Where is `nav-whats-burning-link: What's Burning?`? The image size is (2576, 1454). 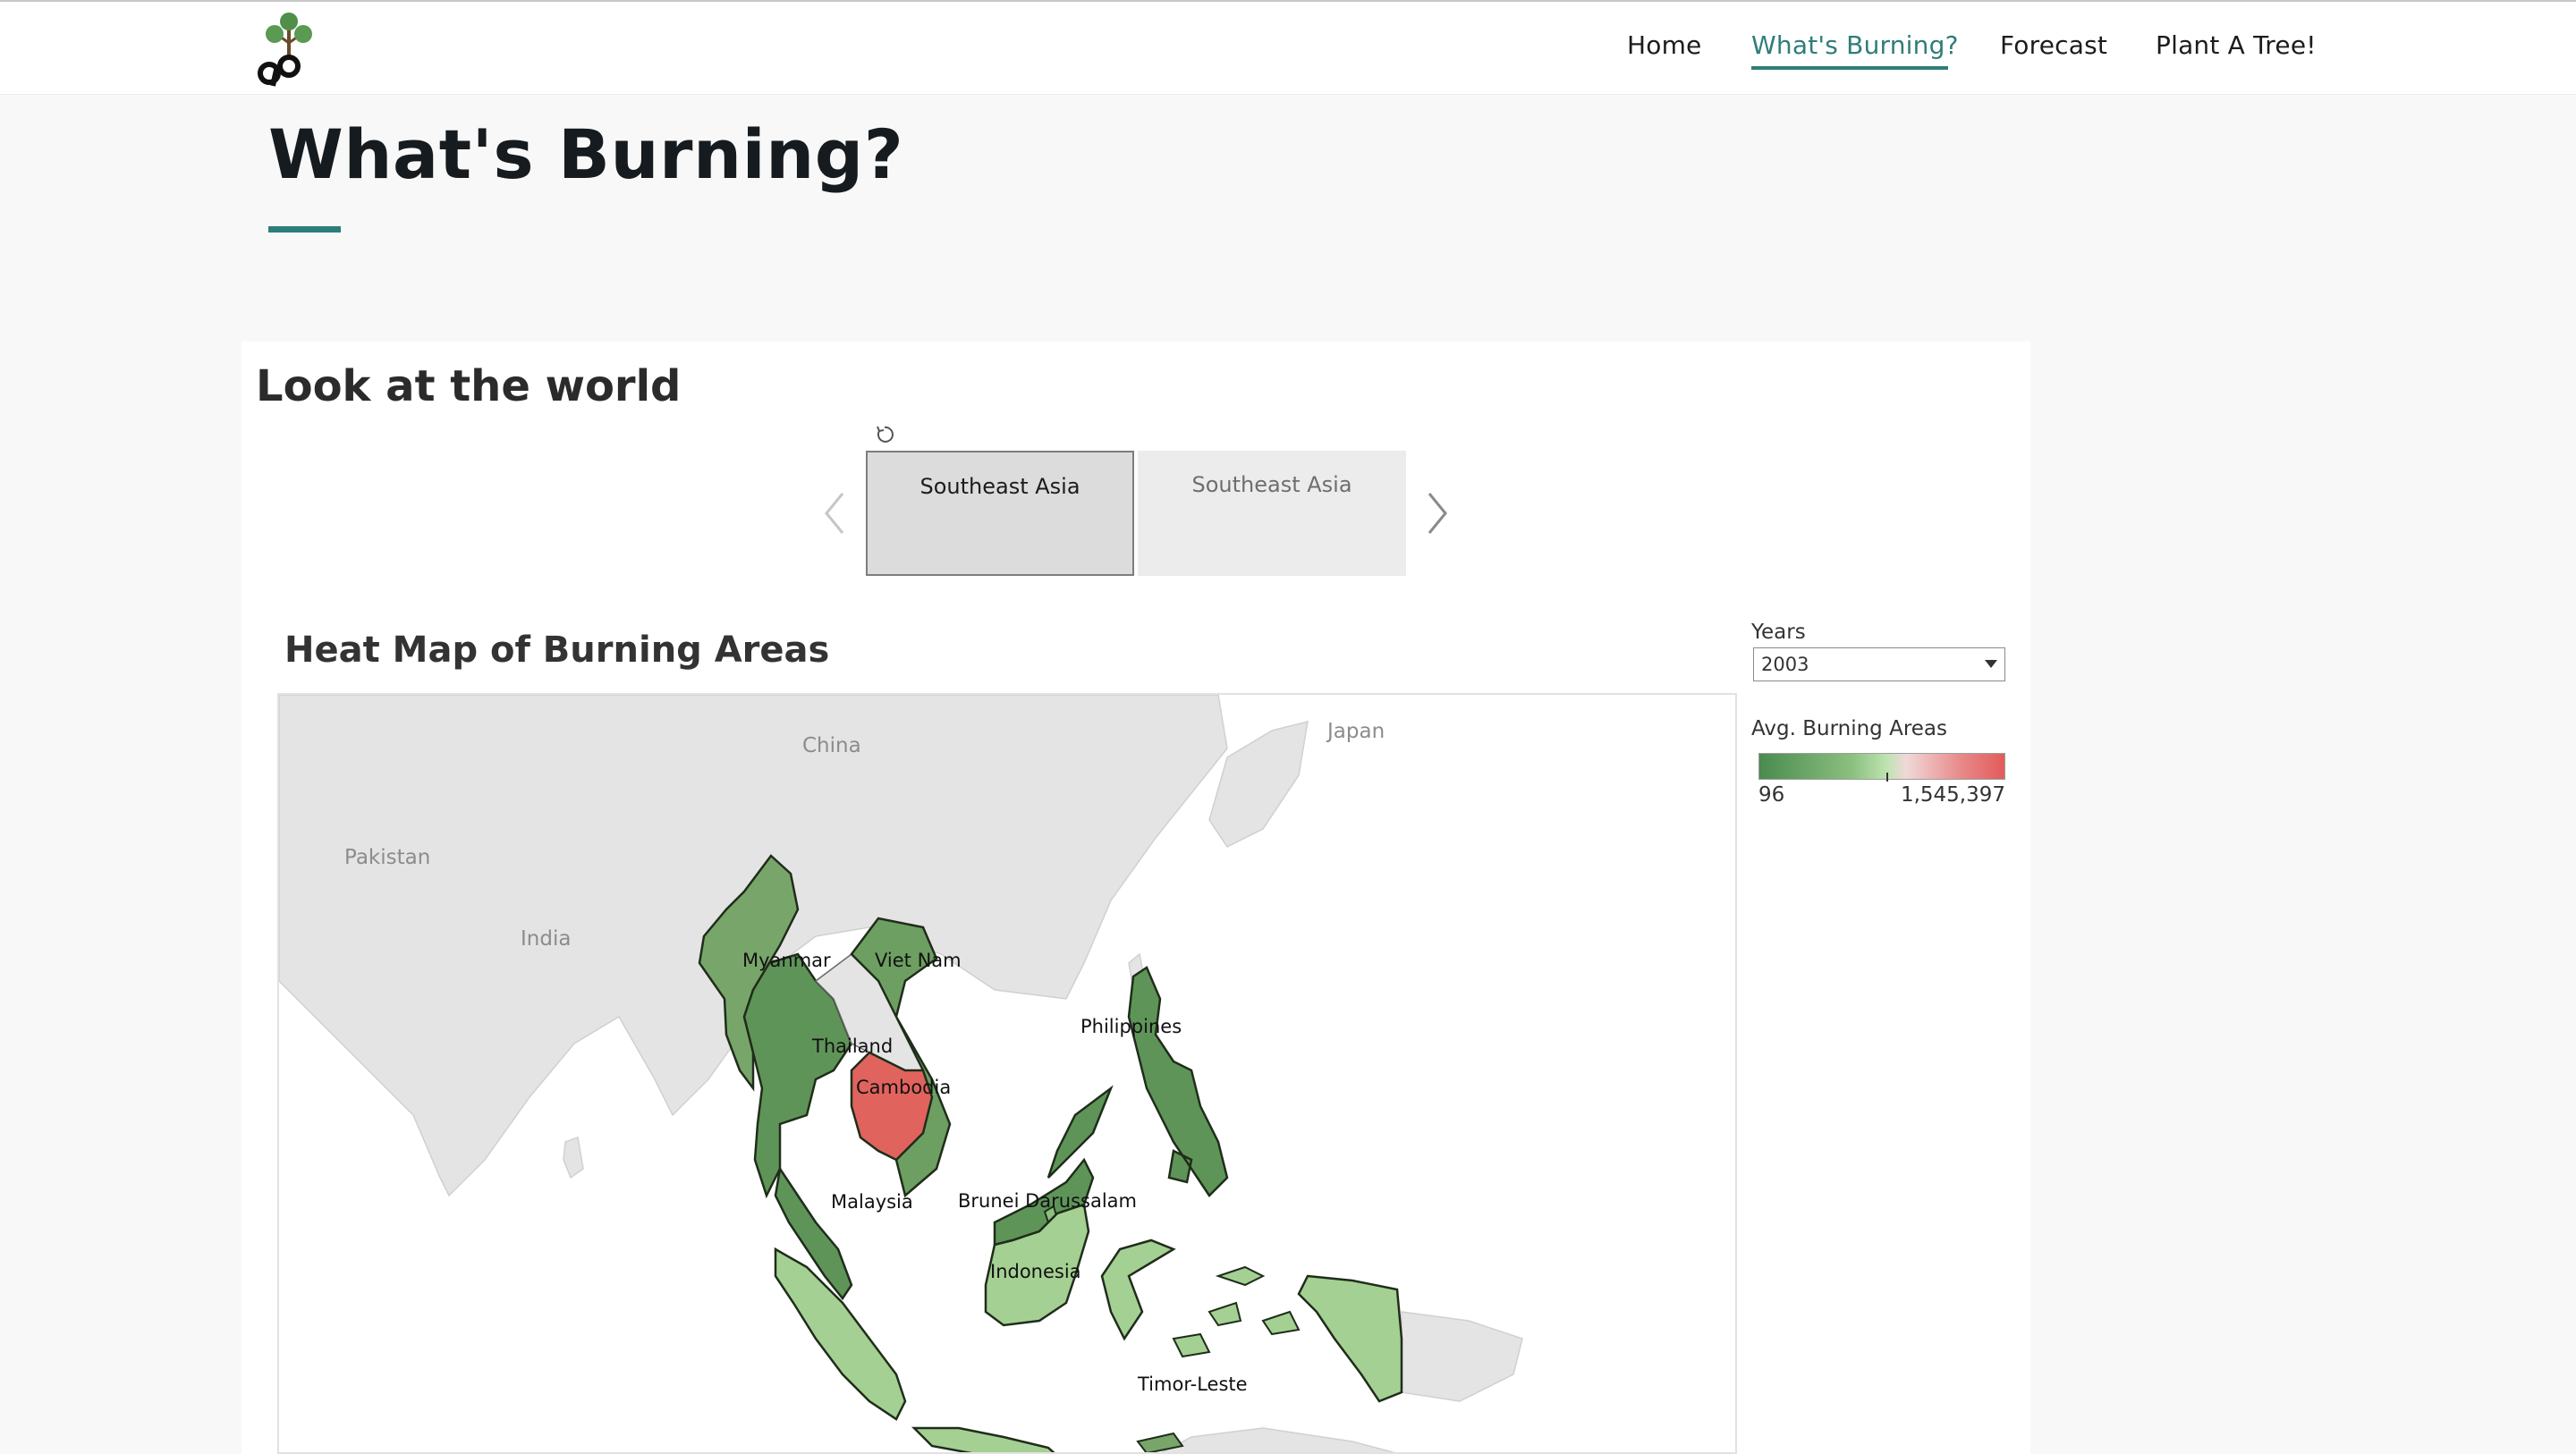
nav-whats-burning-link: What's Burning? is located at coordinates (1855, 45).